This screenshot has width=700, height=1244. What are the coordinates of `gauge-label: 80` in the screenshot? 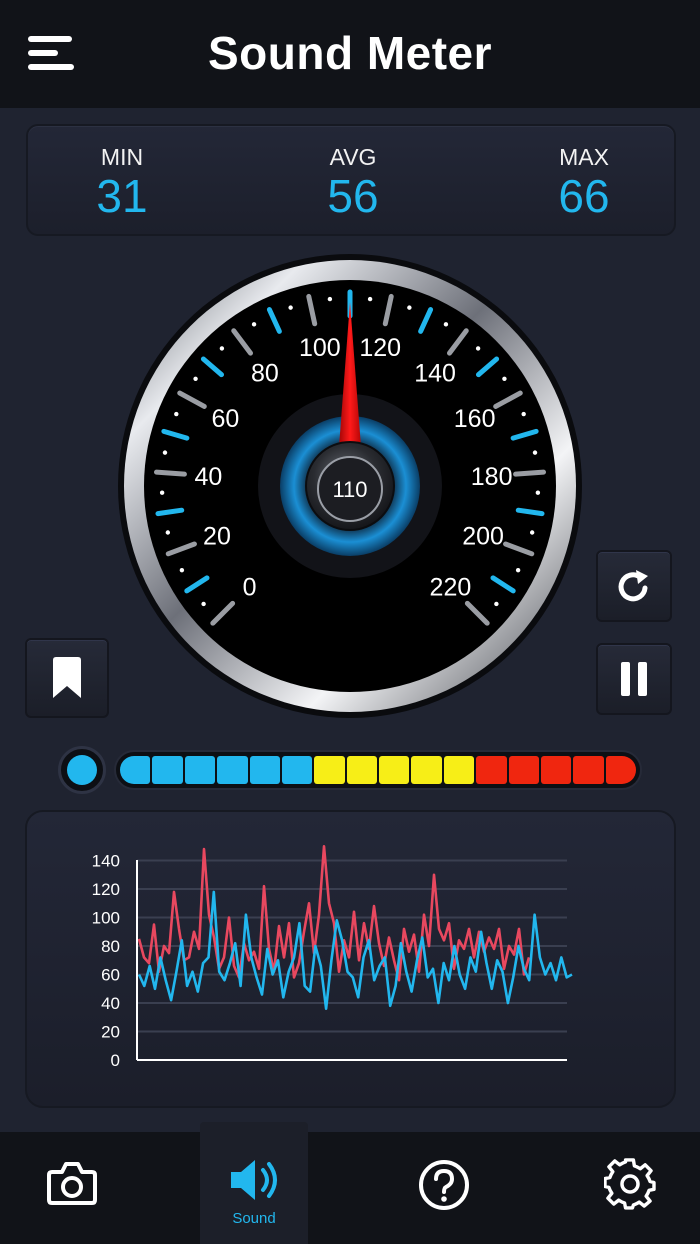 It's located at (265, 373).